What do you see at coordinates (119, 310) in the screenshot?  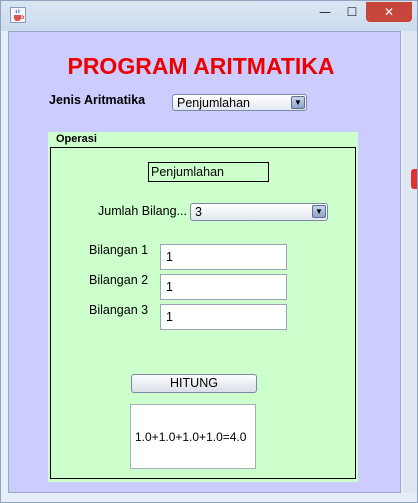 I see `bilangan-3-label: Bilangan 3` at bounding box center [119, 310].